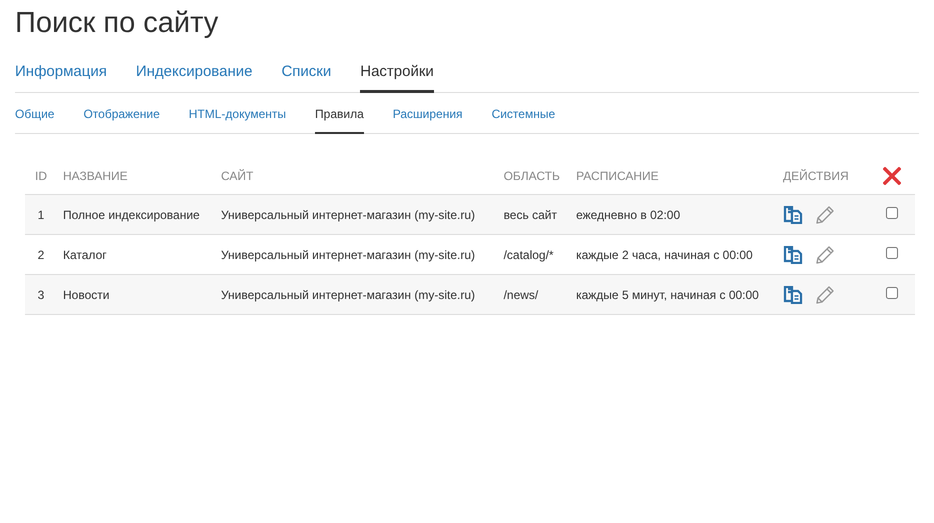 This screenshot has width=934, height=523. Describe the element at coordinates (339, 113) in the screenshot. I see `subtab: Правила` at that location.